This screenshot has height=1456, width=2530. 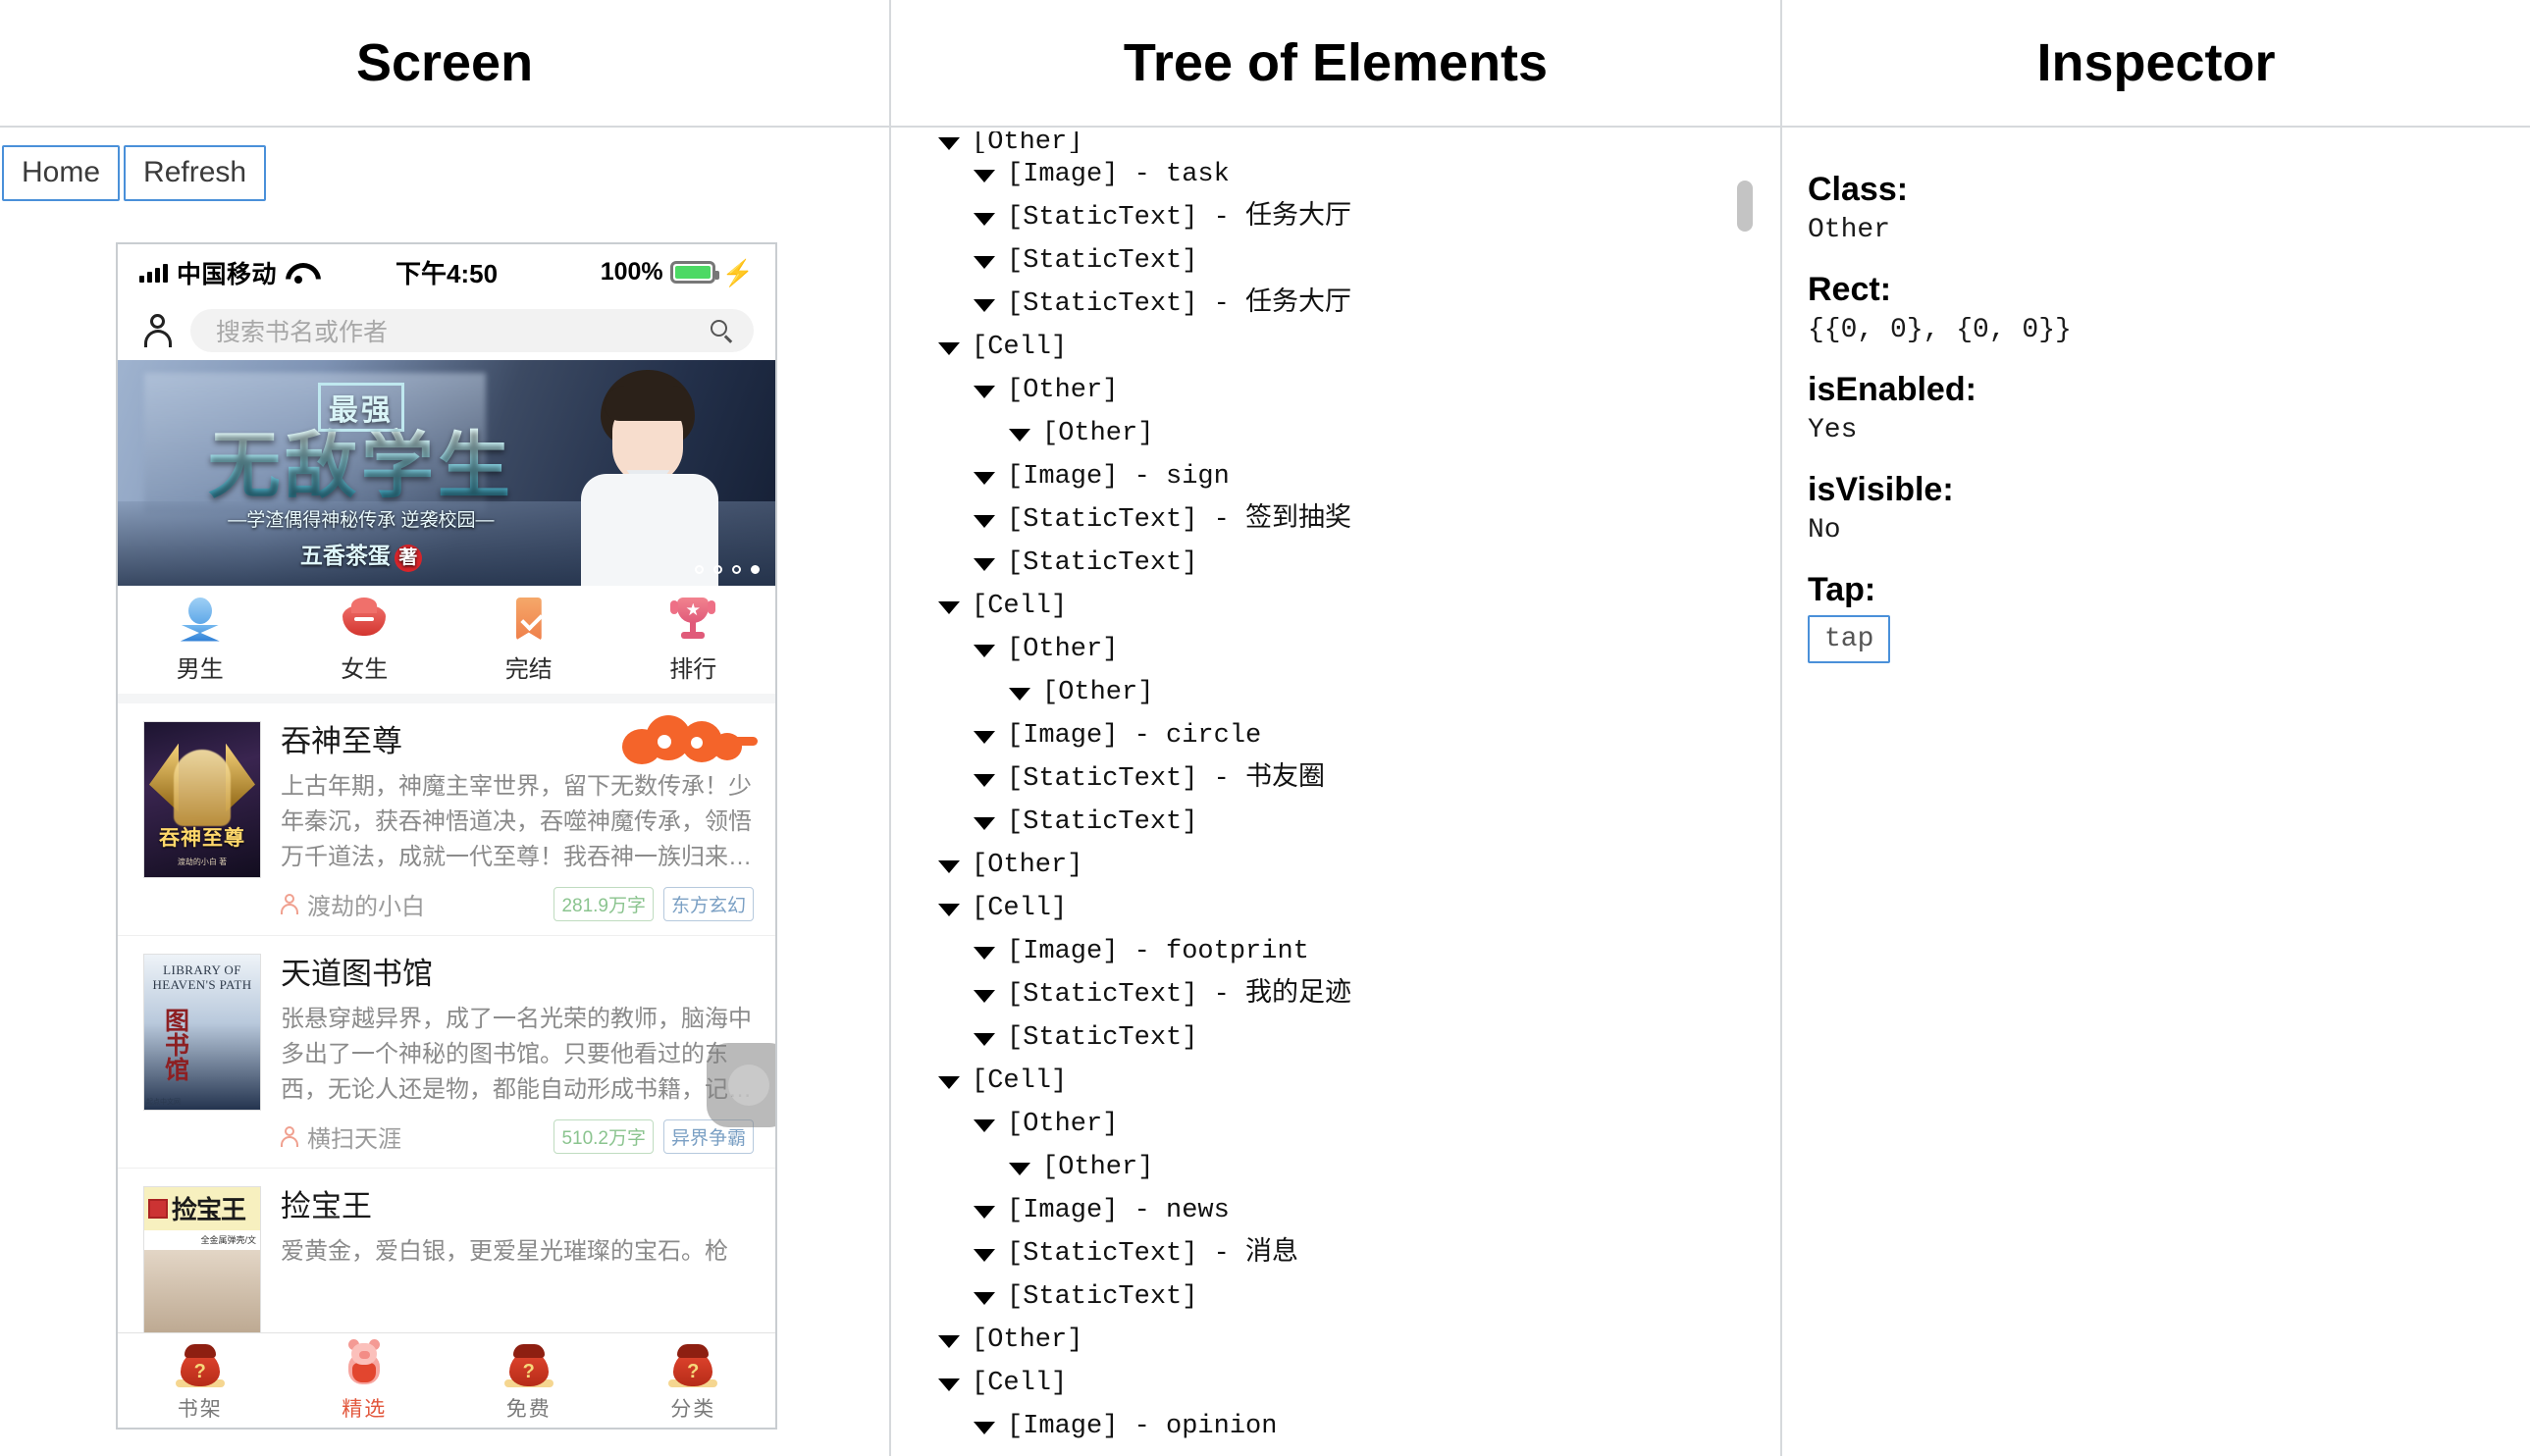 I want to click on tree-node: [StaticText] - 消息, so click(x=1335, y=1253).